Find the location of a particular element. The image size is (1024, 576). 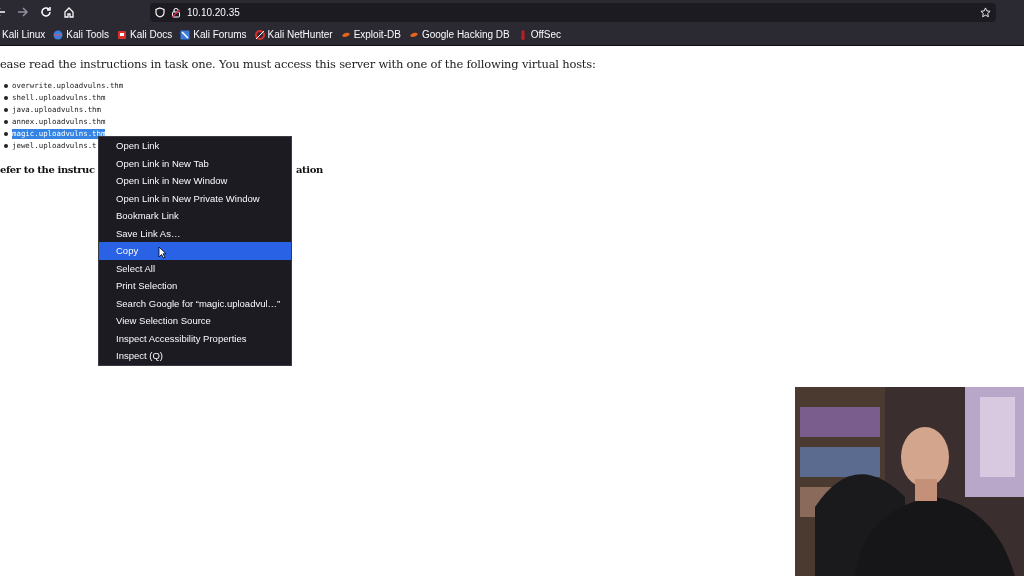

menu-item: Bookmark Link is located at coordinates (195, 216).